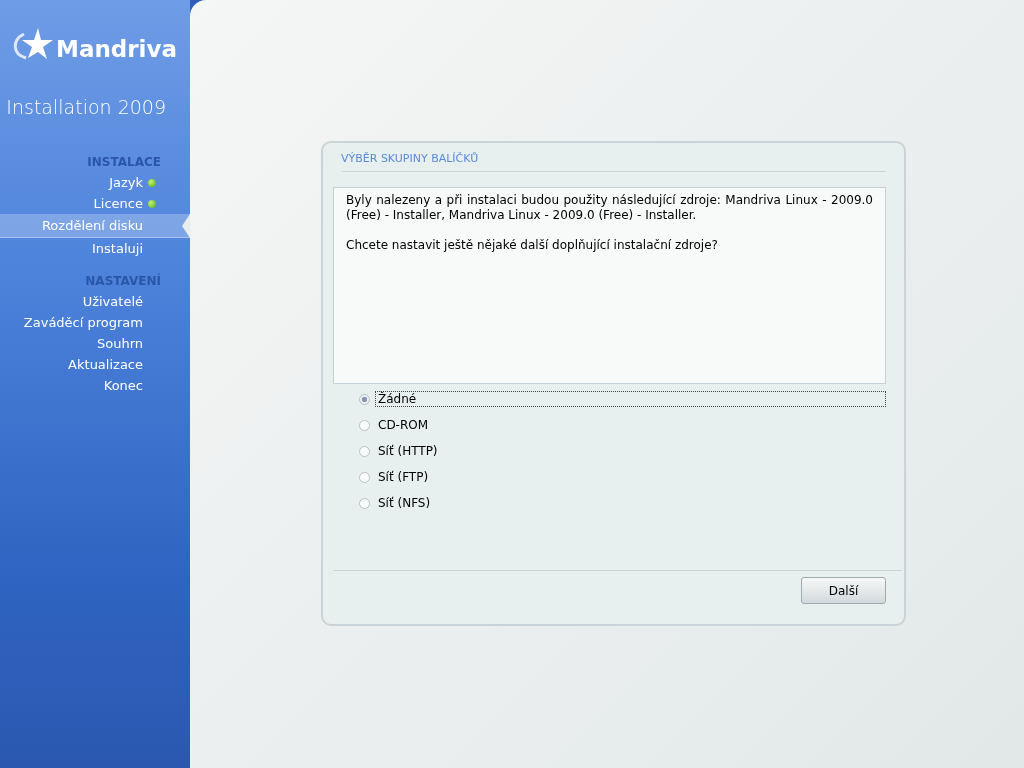 Image resolution: width=1024 pixels, height=768 pixels. Describe the element at coordinates (95, 182) in the screenshot. I see `step-item: Jazyk` at that location.